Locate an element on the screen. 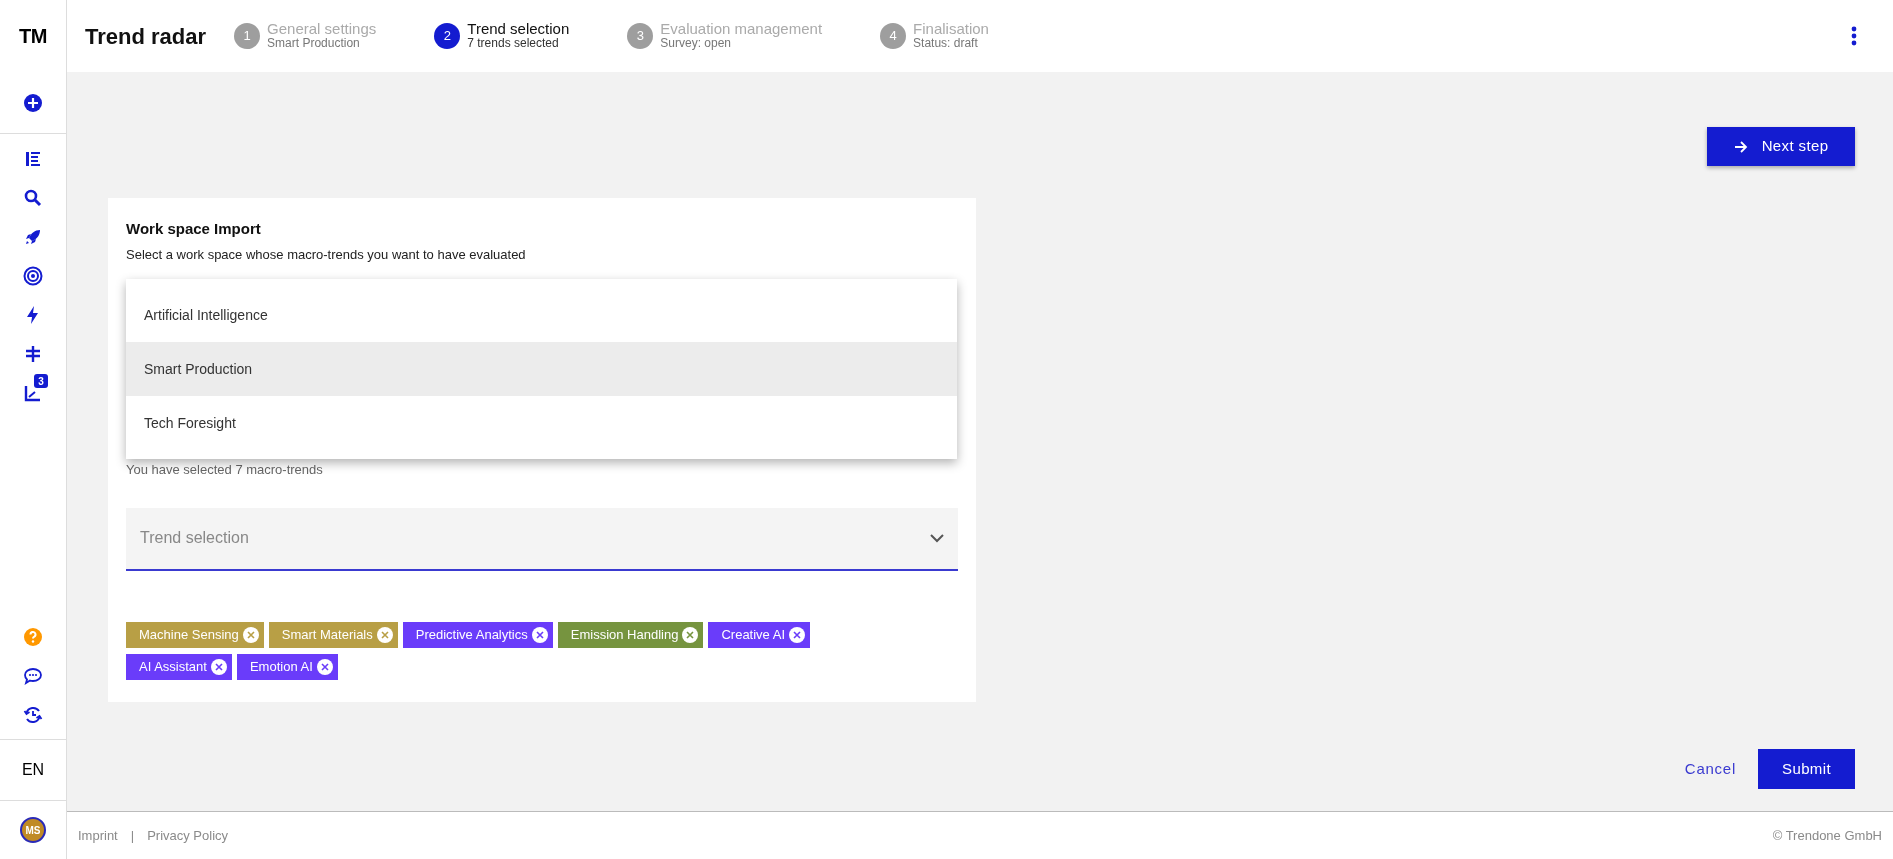  language-selector: EN is located at coordinates (33, 770).